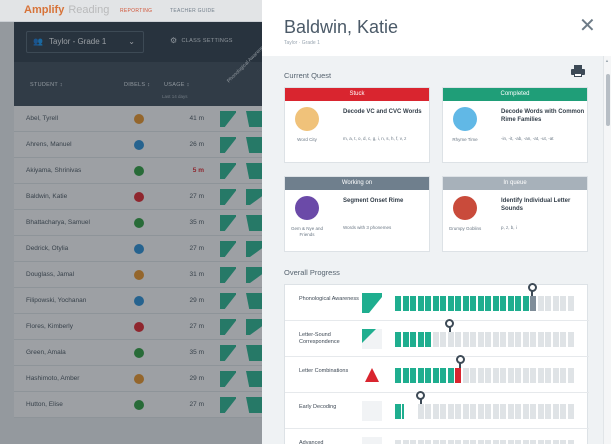 The image size is (611, 444). What do you see at coordinates (465, 139) in the screenshot?
I see `game-name: Rhyme Time` at bounding box center [465, 139].